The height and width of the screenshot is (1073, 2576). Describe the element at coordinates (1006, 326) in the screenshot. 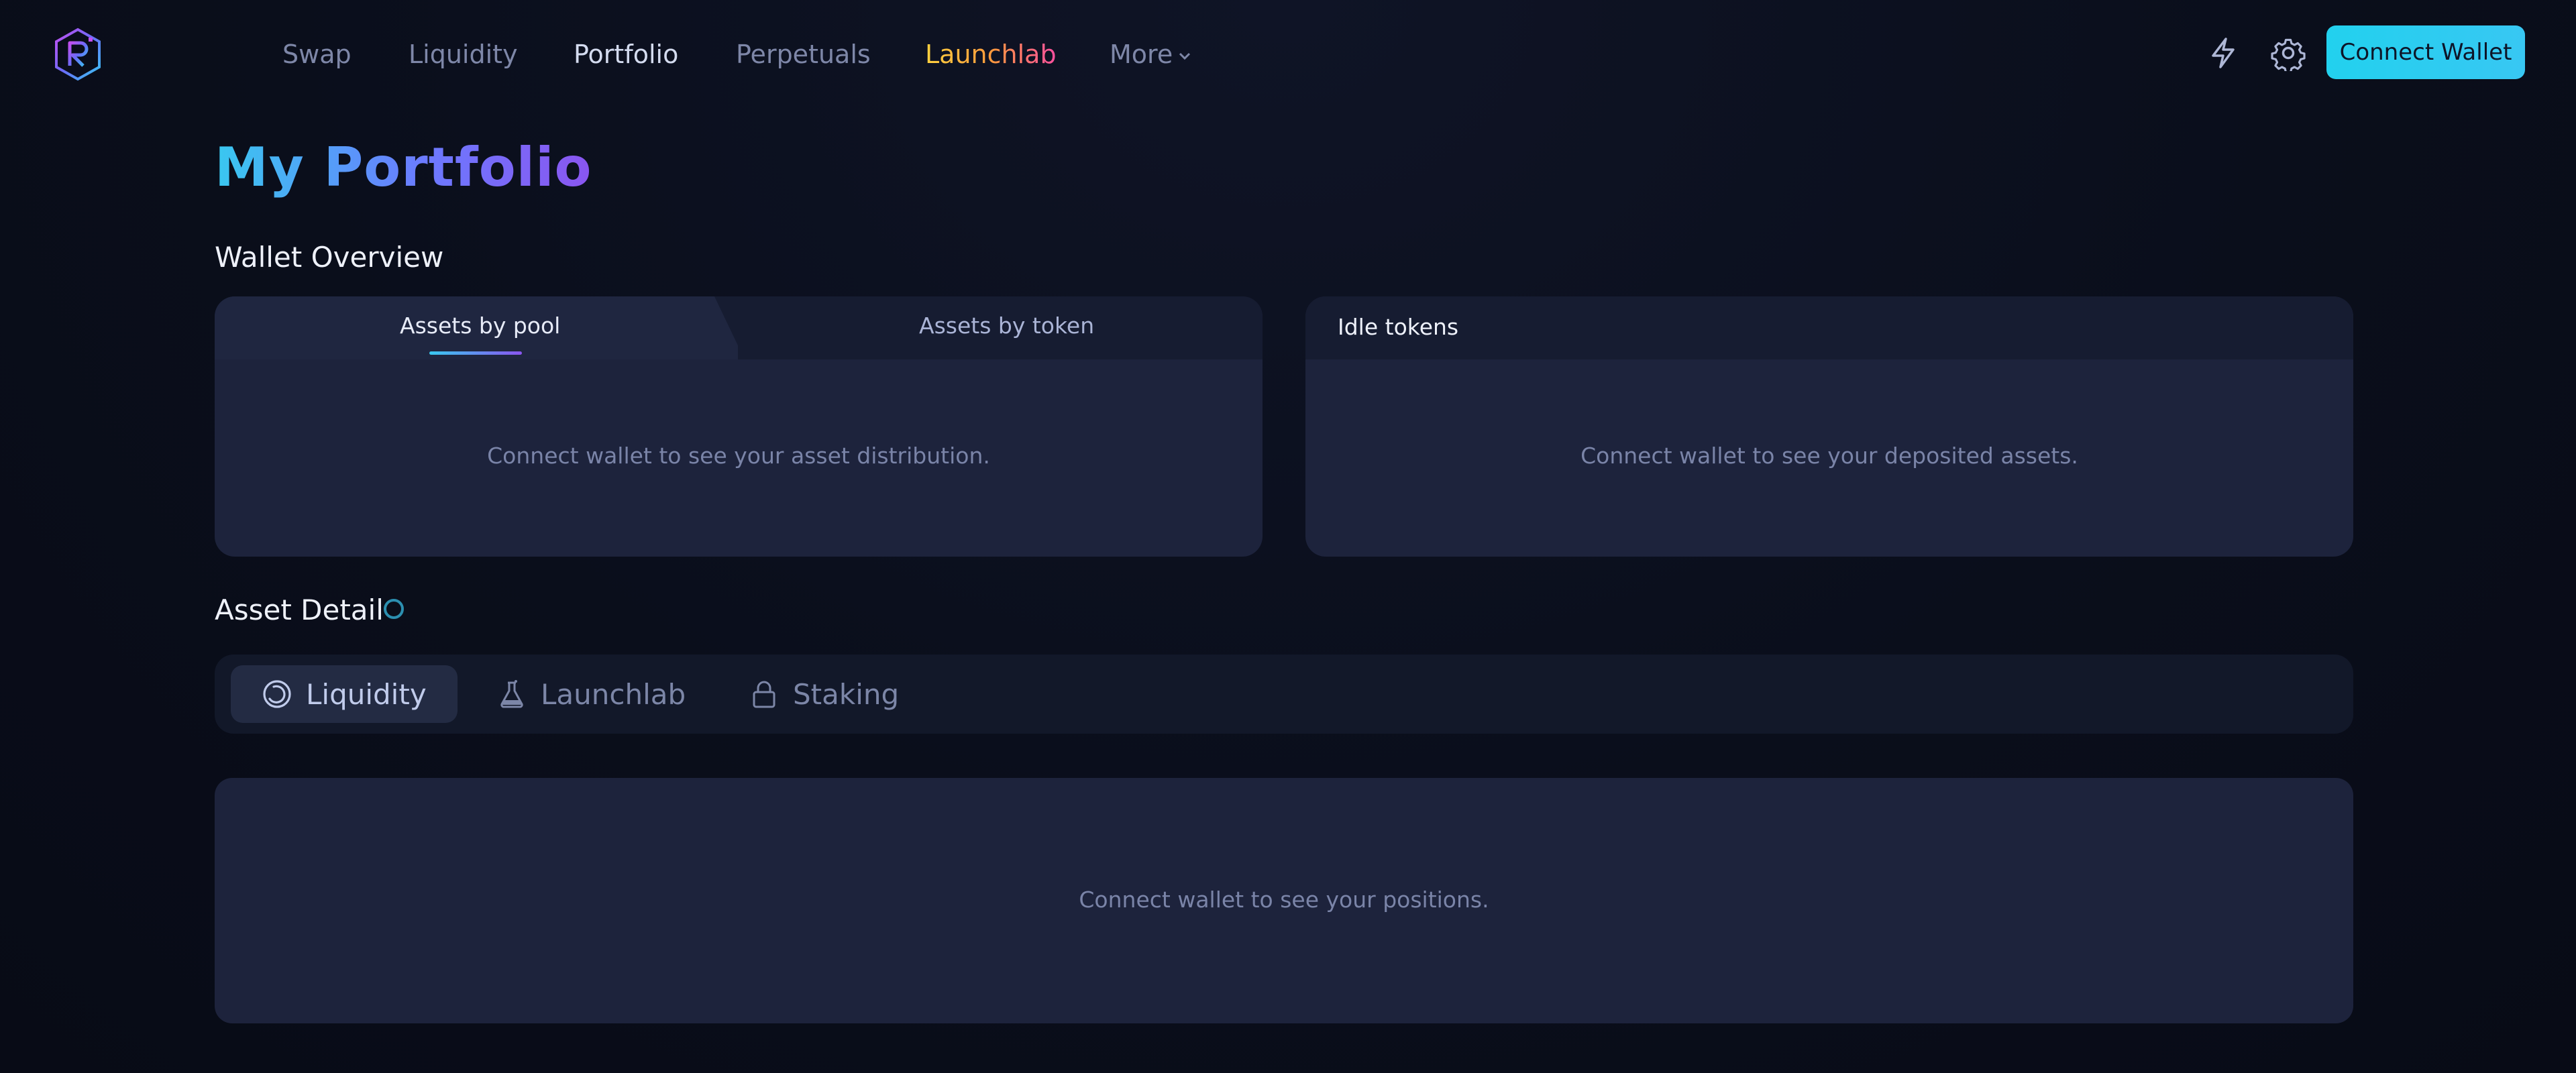

I see `tab-assets-by-token: Assets by token` at that location.